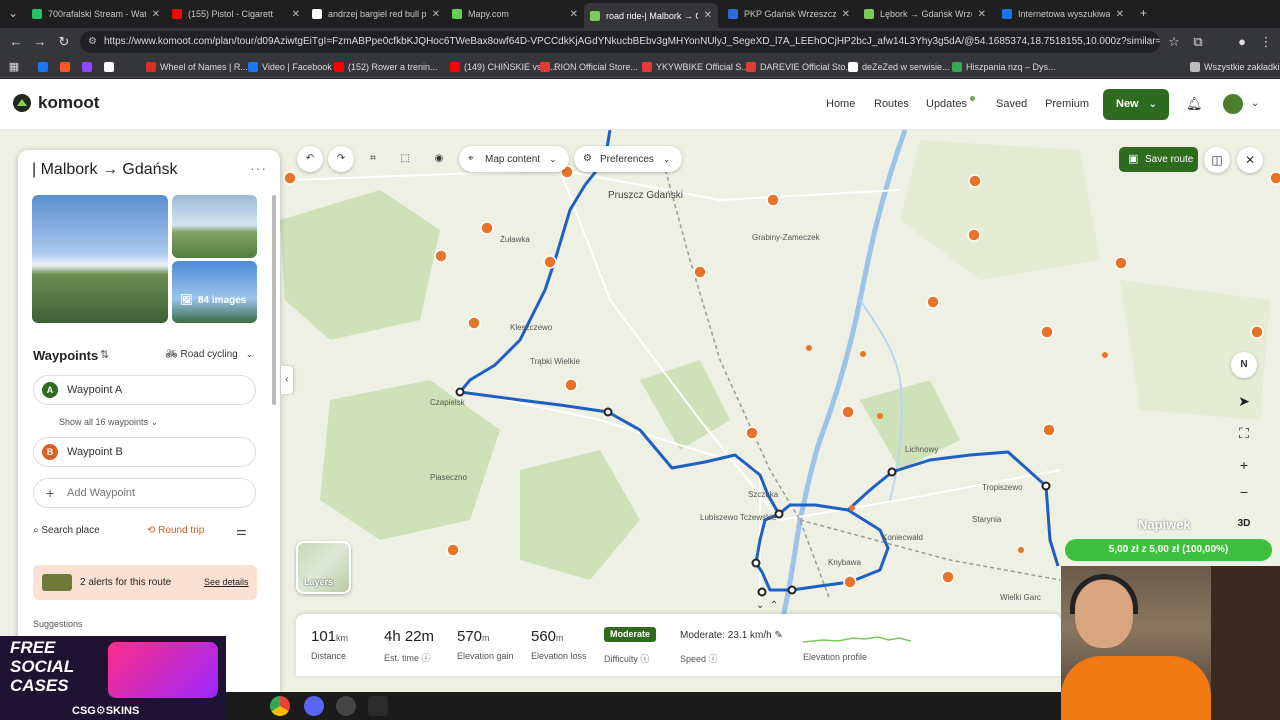 The image size is (1280, 720). What do you see at coordinates (405, 159) in the screenshot?
I see `select-area-icon: ⬚` at bounding box center [405, 159].